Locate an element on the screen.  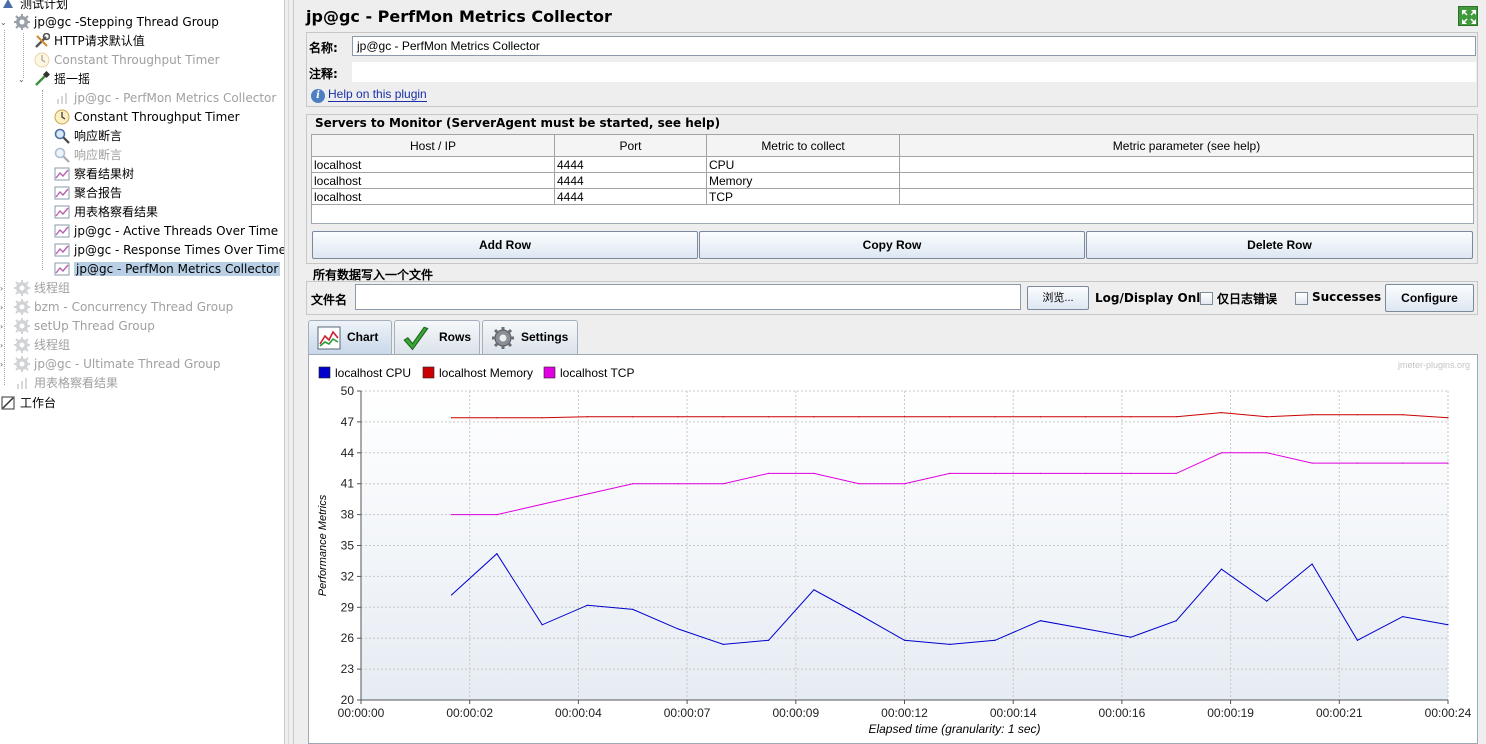
configure-button: Configure is located at coordinates (1429, 298).